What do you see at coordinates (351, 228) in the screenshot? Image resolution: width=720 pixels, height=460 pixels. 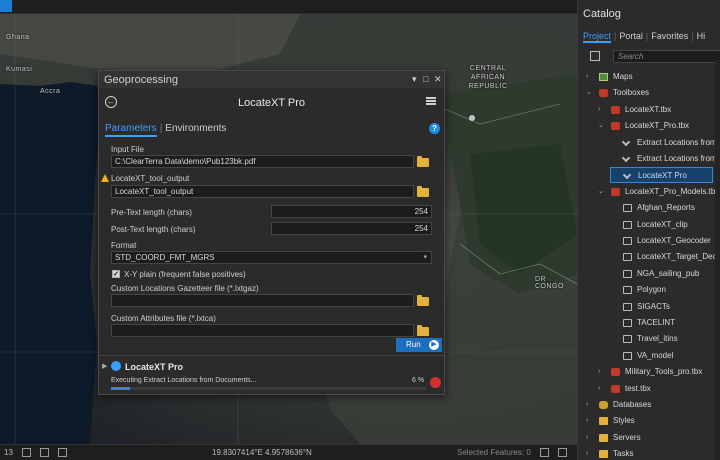 I see `post-text-input: 254` at bounding box center [351, 228].